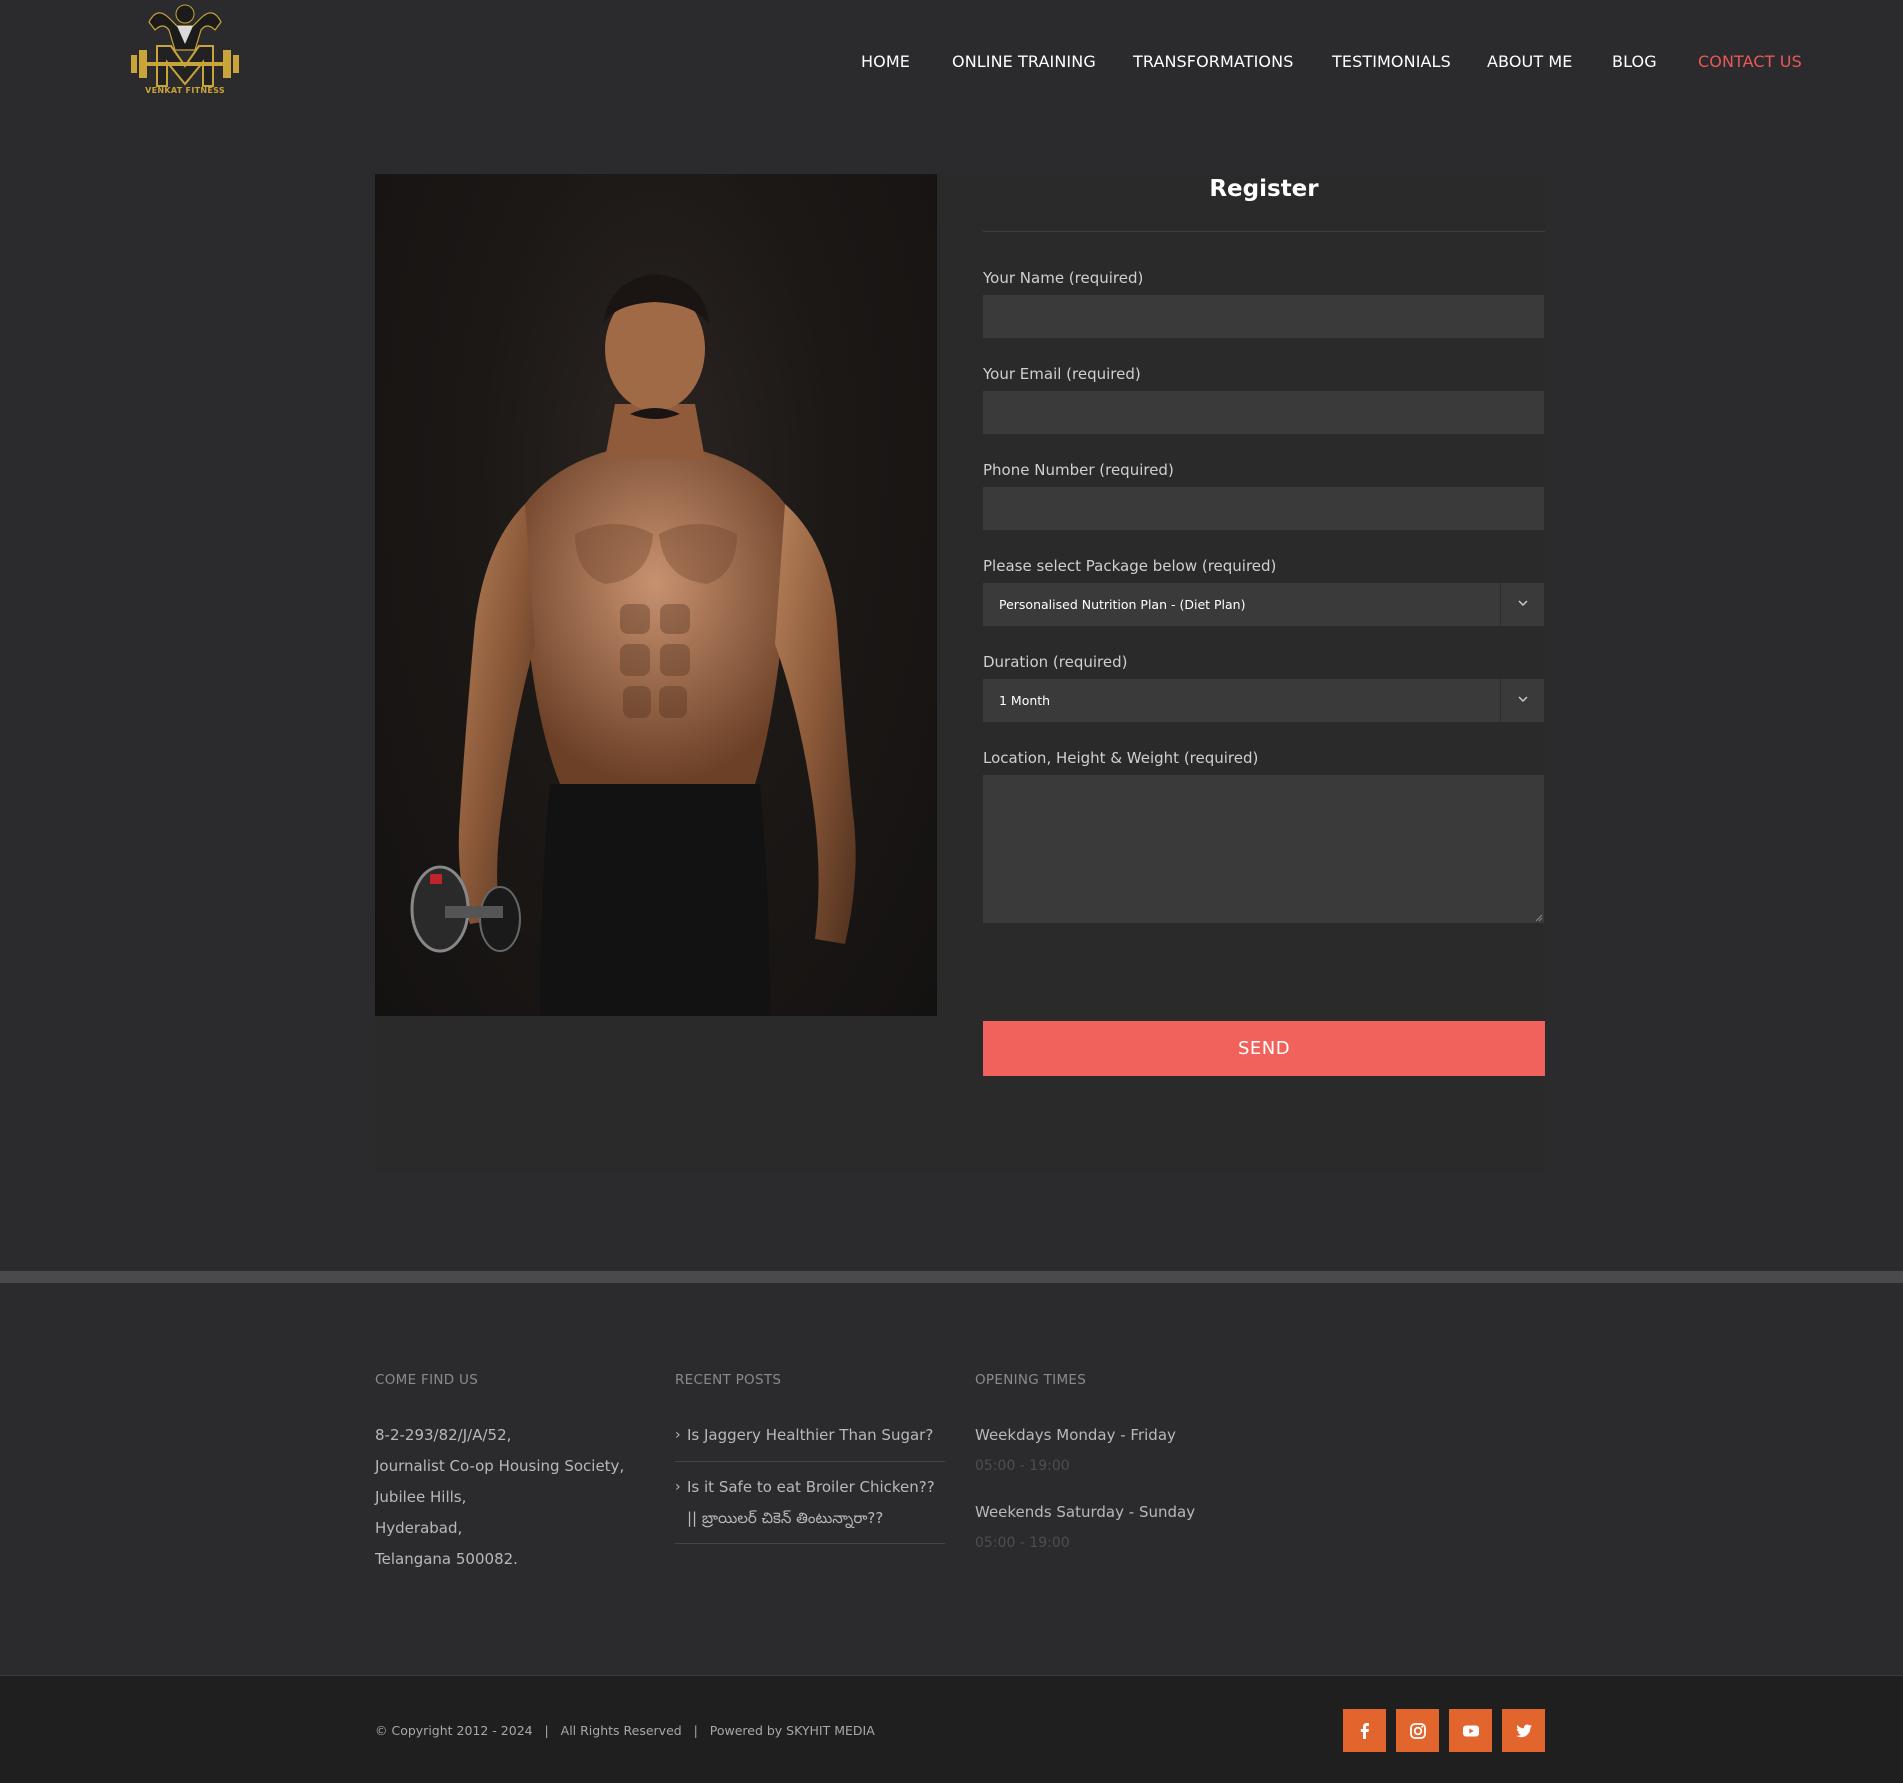  Describe the element at coordinates (951, 1729) in the screenshot. I see `footer-bottom-bar` at that location.